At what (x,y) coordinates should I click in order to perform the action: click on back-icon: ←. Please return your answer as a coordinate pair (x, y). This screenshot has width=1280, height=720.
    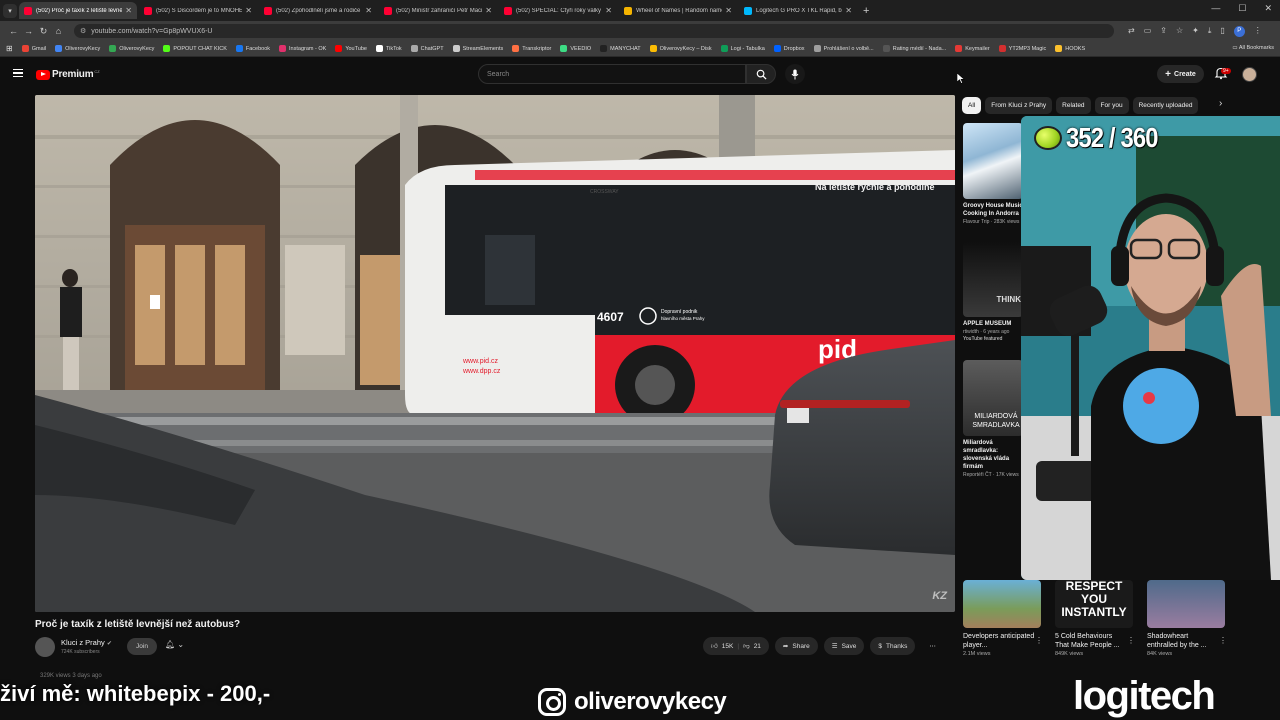
    Looking at the image, I should click on (13, 31).